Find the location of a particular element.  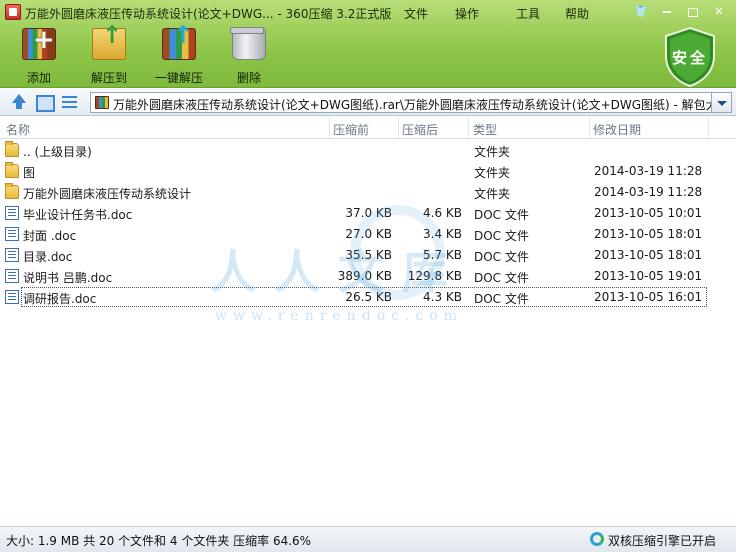

extract-folder-icon is located at coordinates (109, 40).